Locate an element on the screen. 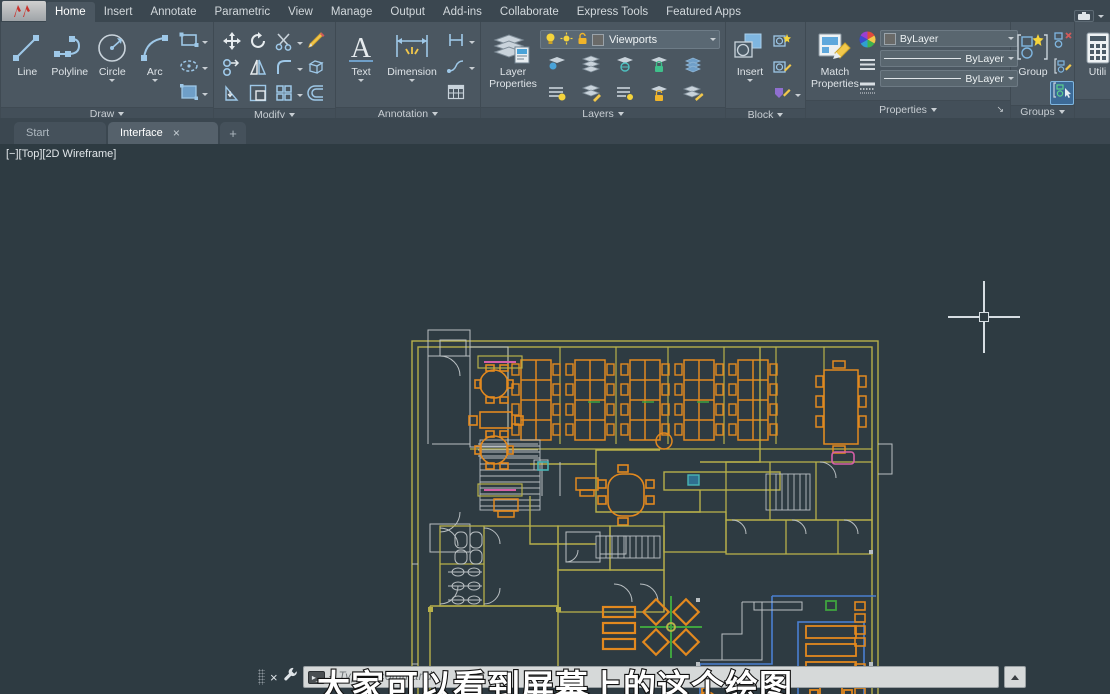 Image resolution: width=1110 pixels, height=694 pixels. array3d-button is located at coordinates (316, 69).